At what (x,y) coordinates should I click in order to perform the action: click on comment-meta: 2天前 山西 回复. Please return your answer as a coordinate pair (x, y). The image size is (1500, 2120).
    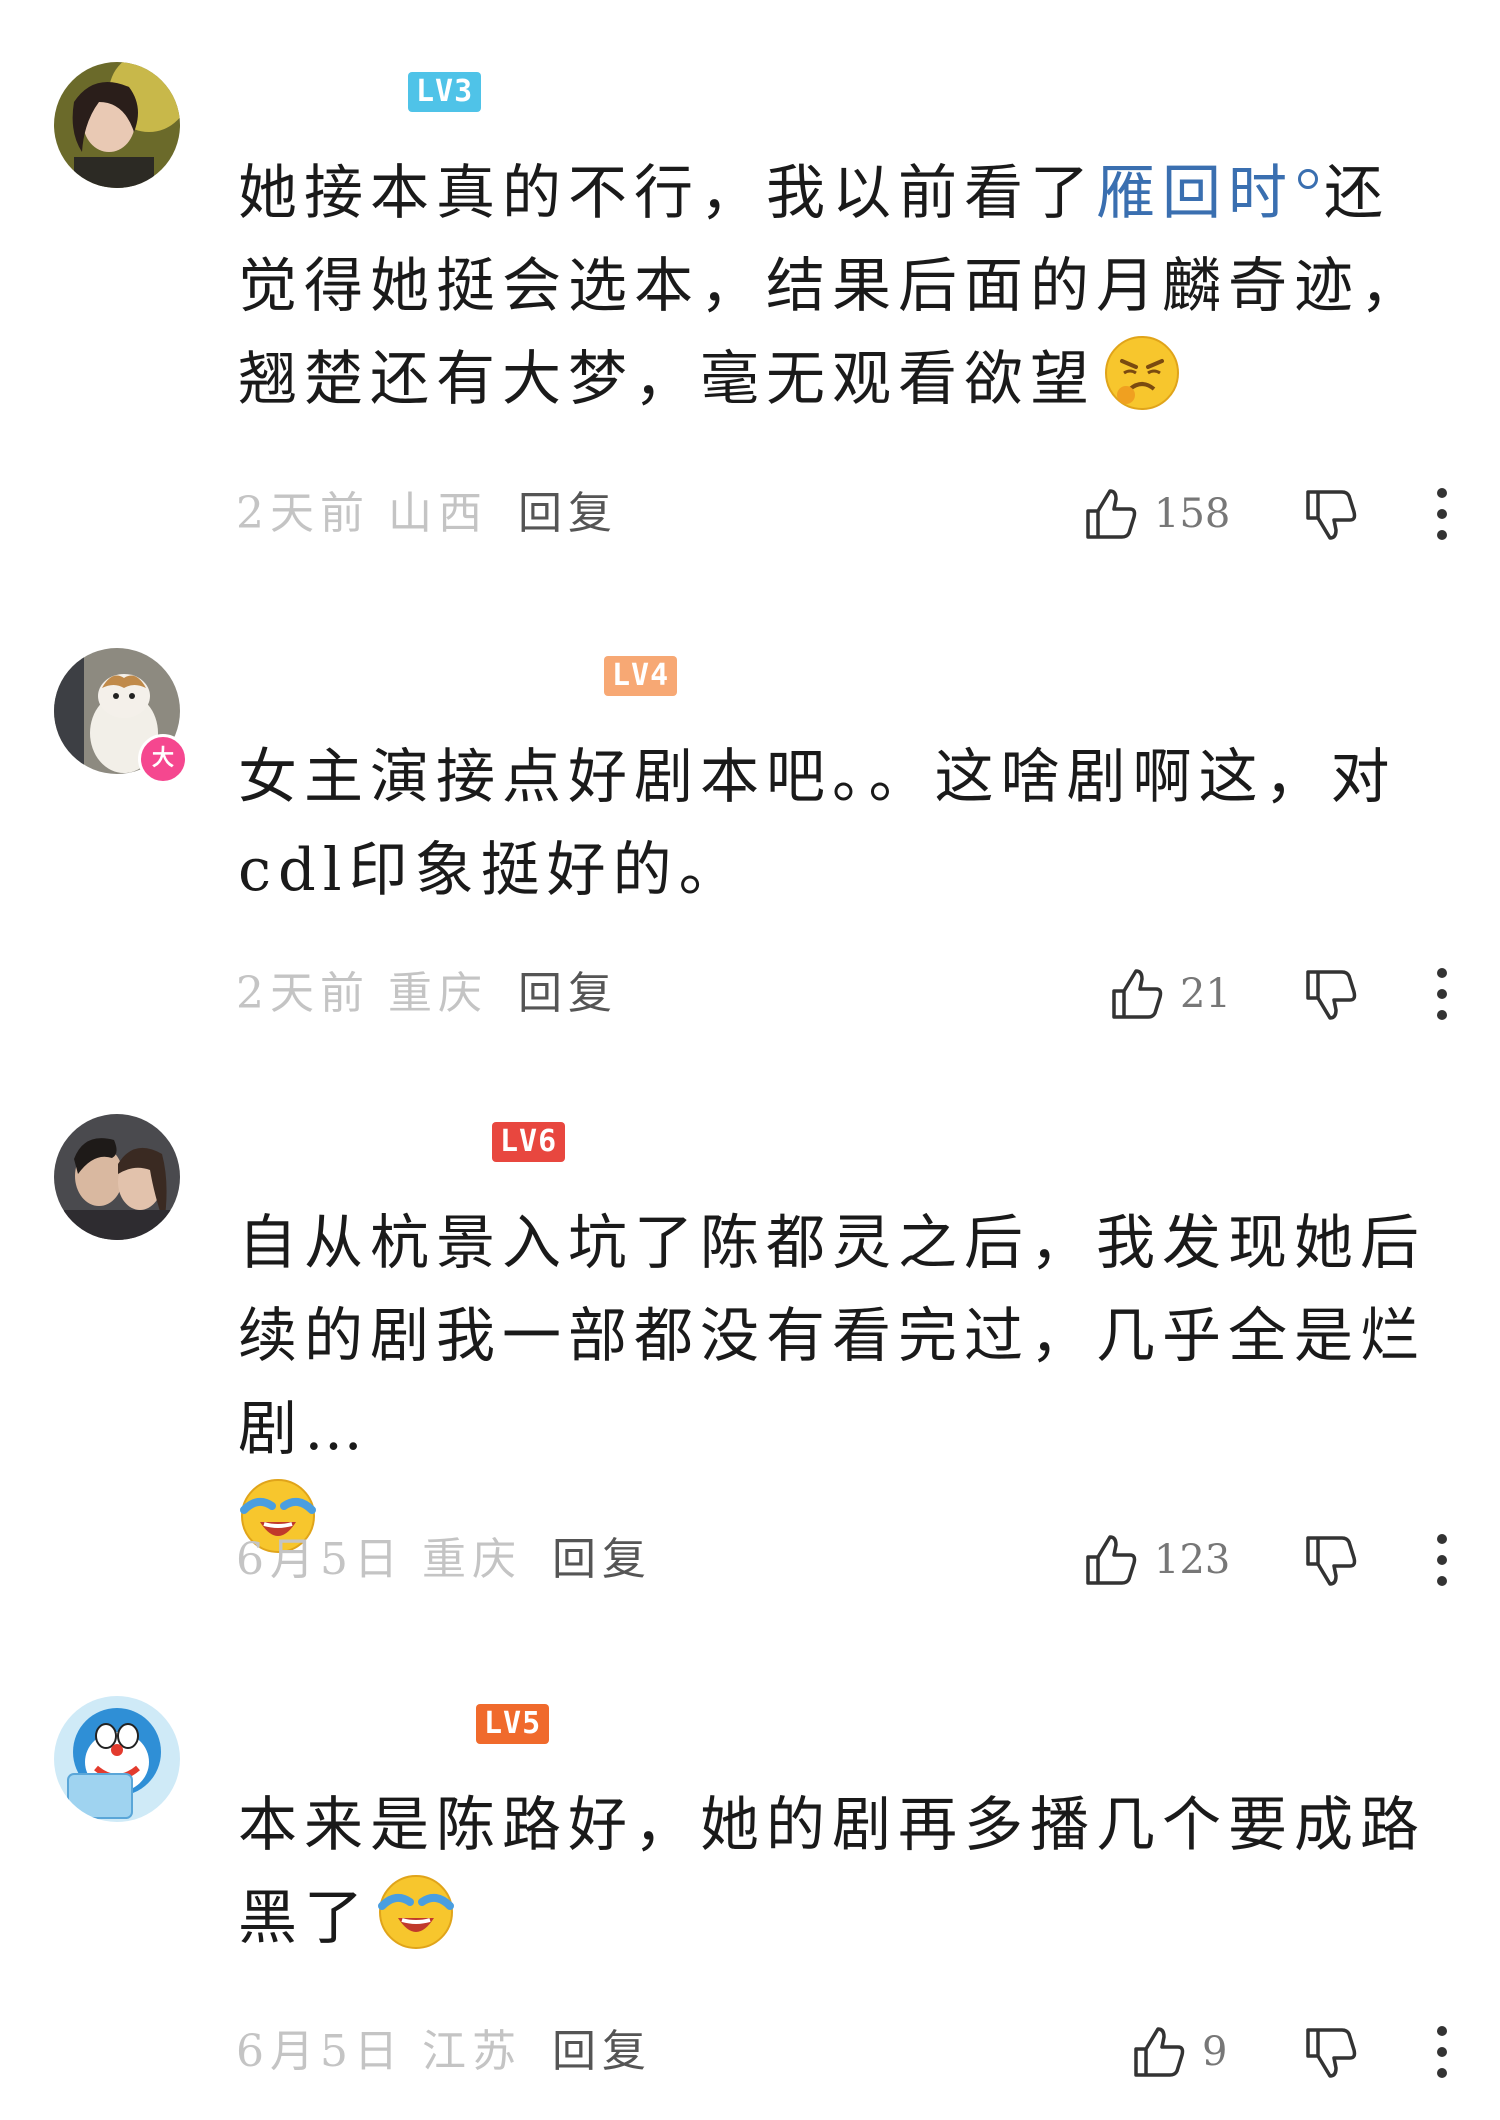
    Looking at the image, I should click on (427, 514).